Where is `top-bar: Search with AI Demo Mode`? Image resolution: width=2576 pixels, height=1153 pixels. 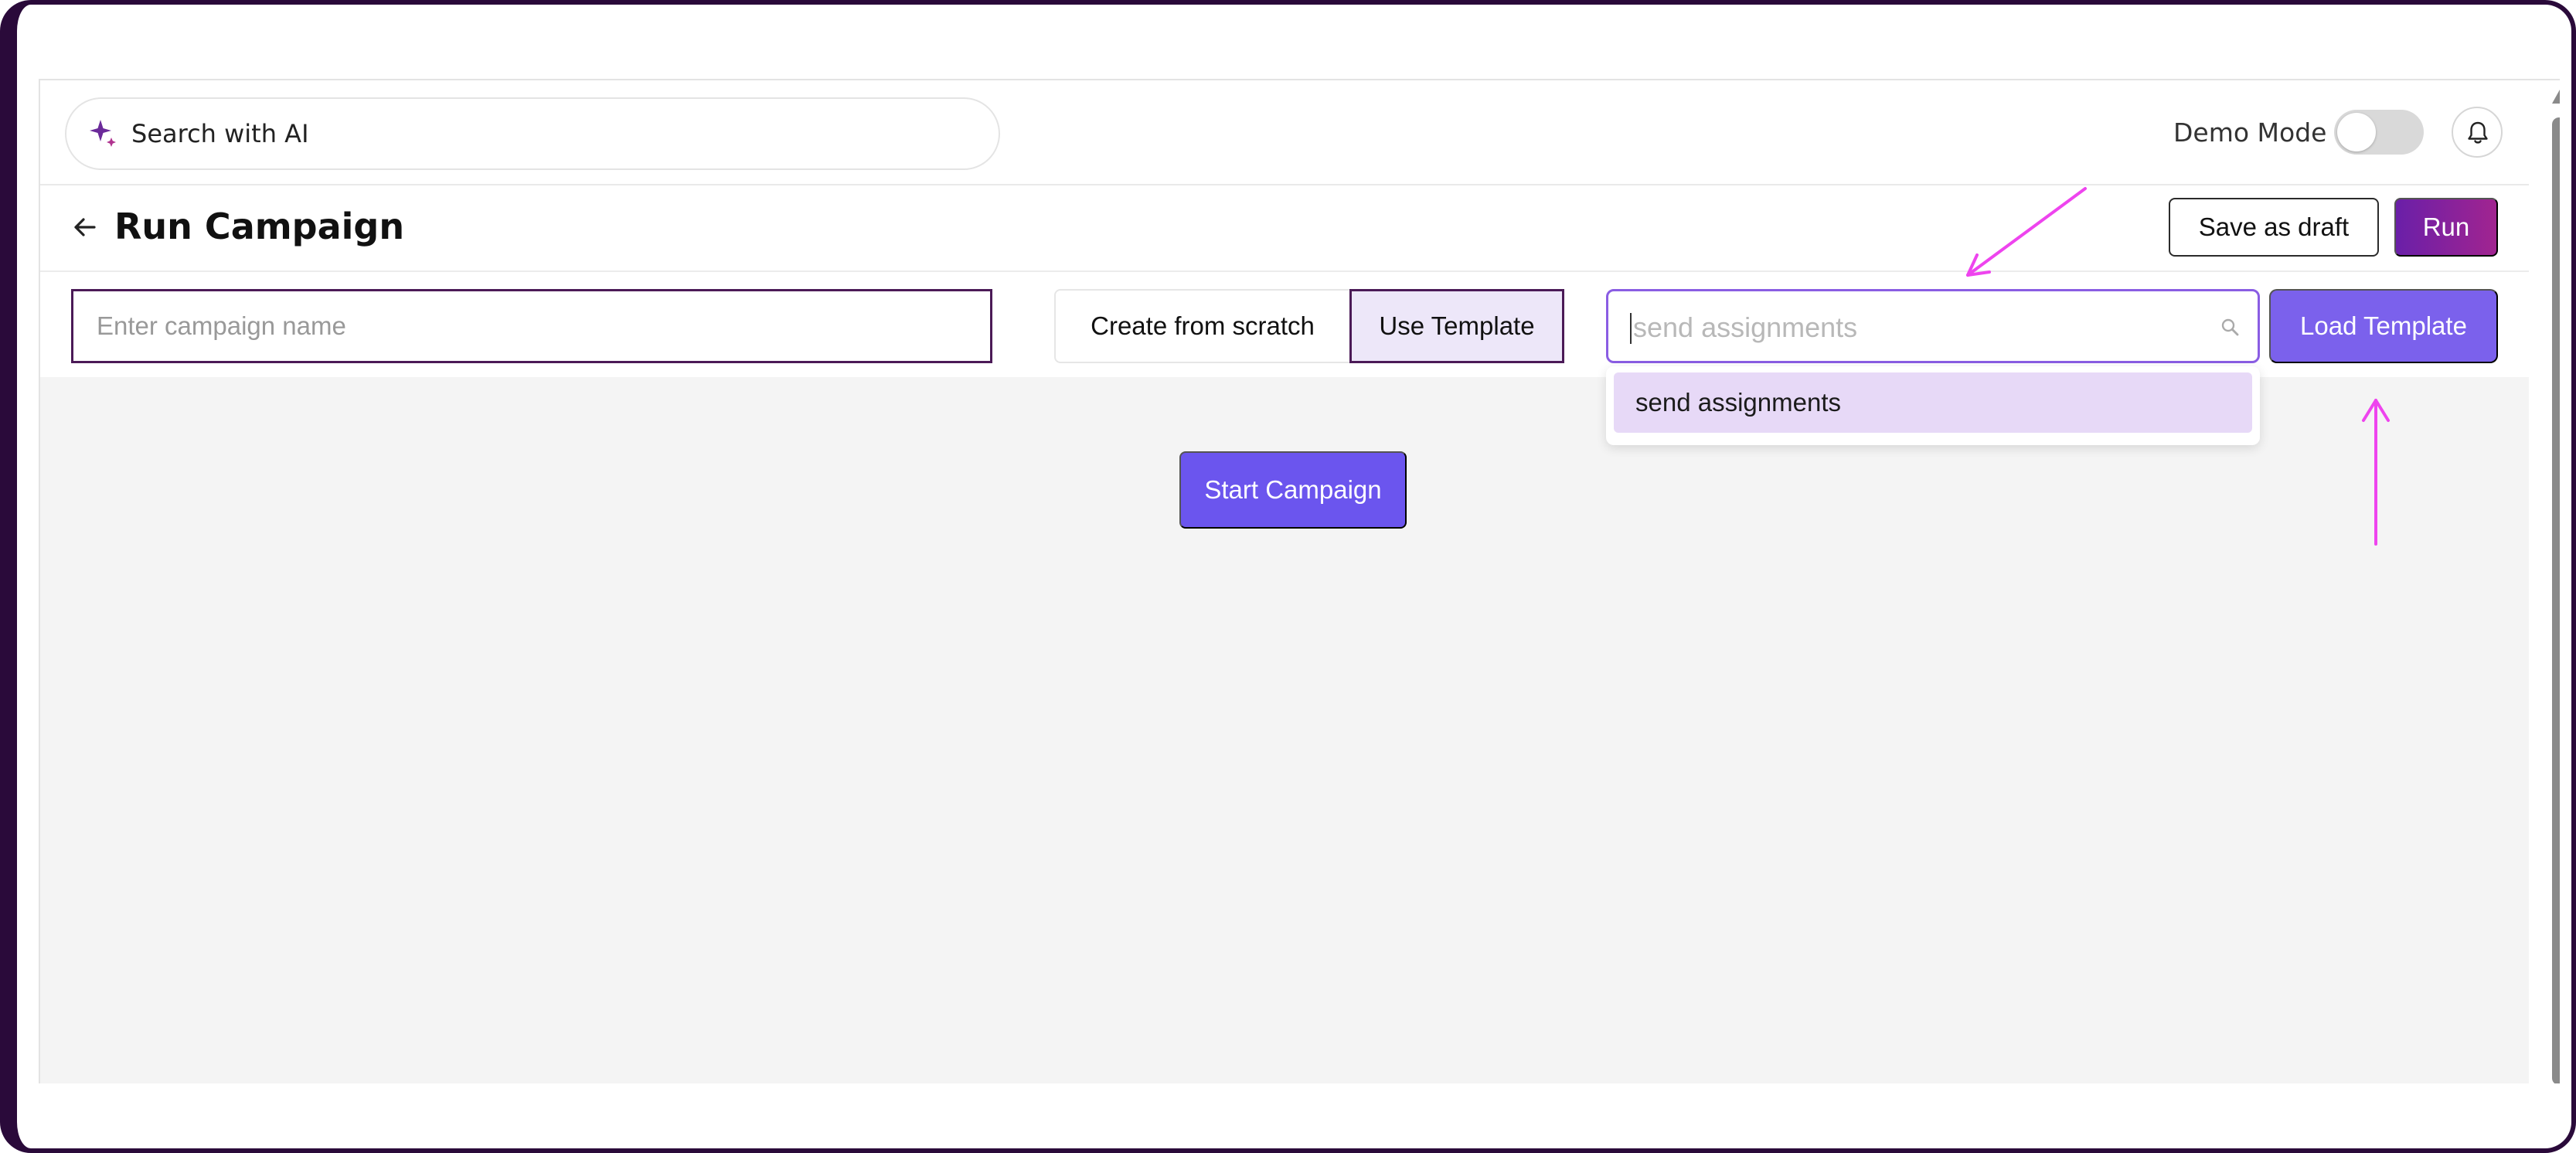
top-bar: Search with AI Demo Mode is located at coordinates (1284, 132).